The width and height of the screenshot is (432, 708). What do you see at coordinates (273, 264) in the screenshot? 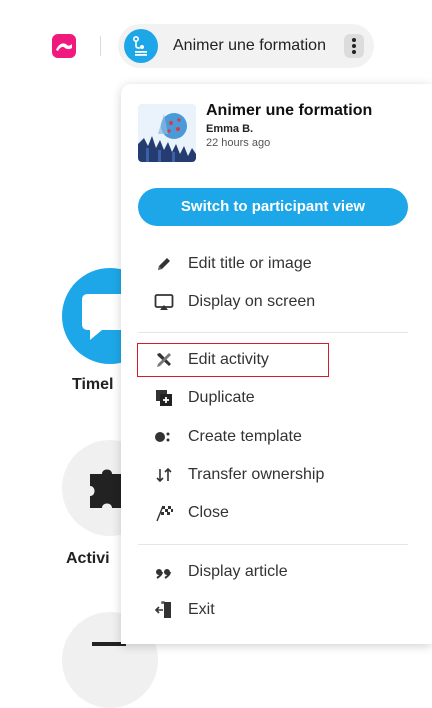
I see `menu-item-edit-title: Edit title or image` at bounding box center [273, 264].